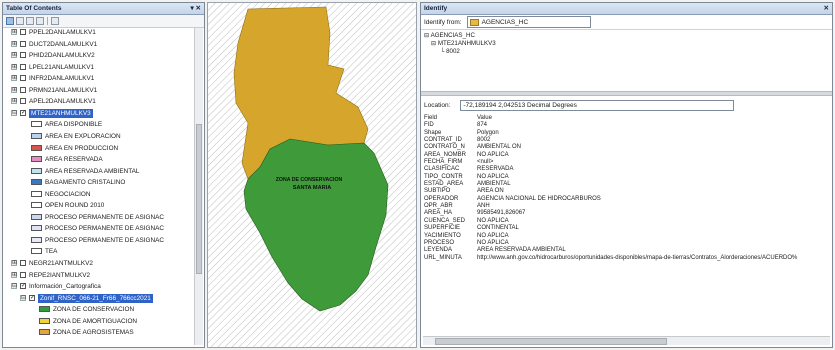 The height and width of the screenshot is (350, 835). What do you see at coordinates (61, 263) in the screenshot?
I see `toc-row-label: NEGR21ANTMULKV2` at bounding box center [61, 263].